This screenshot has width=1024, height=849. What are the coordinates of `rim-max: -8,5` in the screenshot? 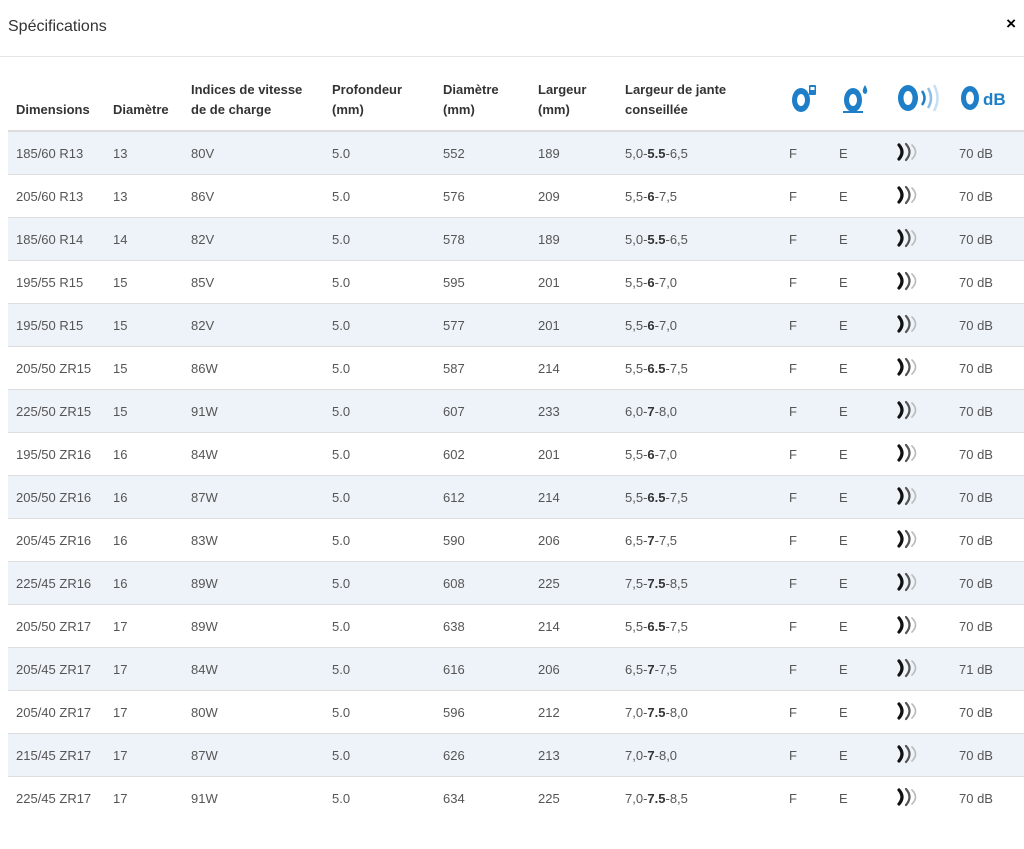 It's located at (676, 798).